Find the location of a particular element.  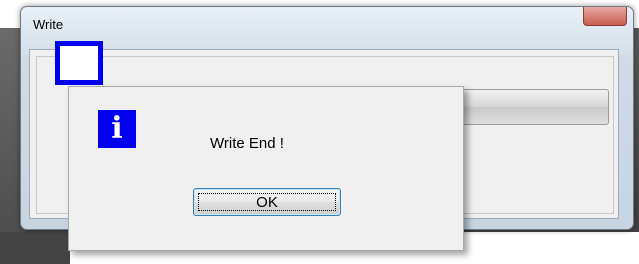

write-window-title: Write is located at coordinates (48, 24).